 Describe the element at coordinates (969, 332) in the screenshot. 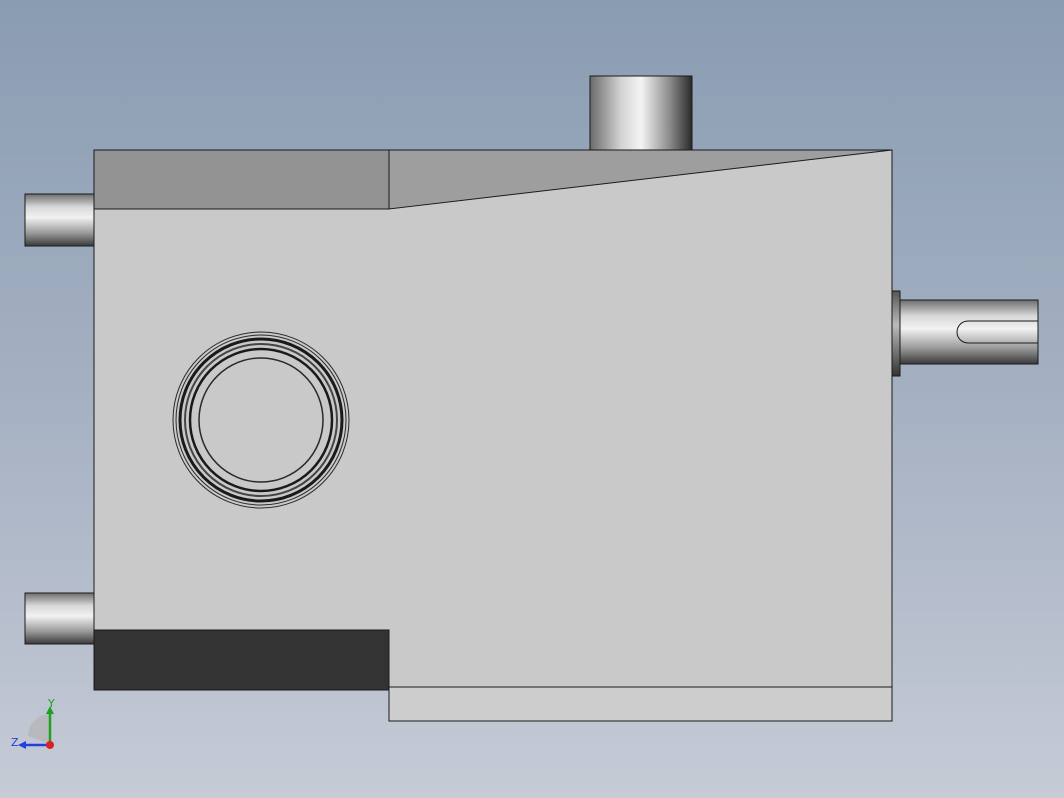

I see `right-output-shaft` at that location.